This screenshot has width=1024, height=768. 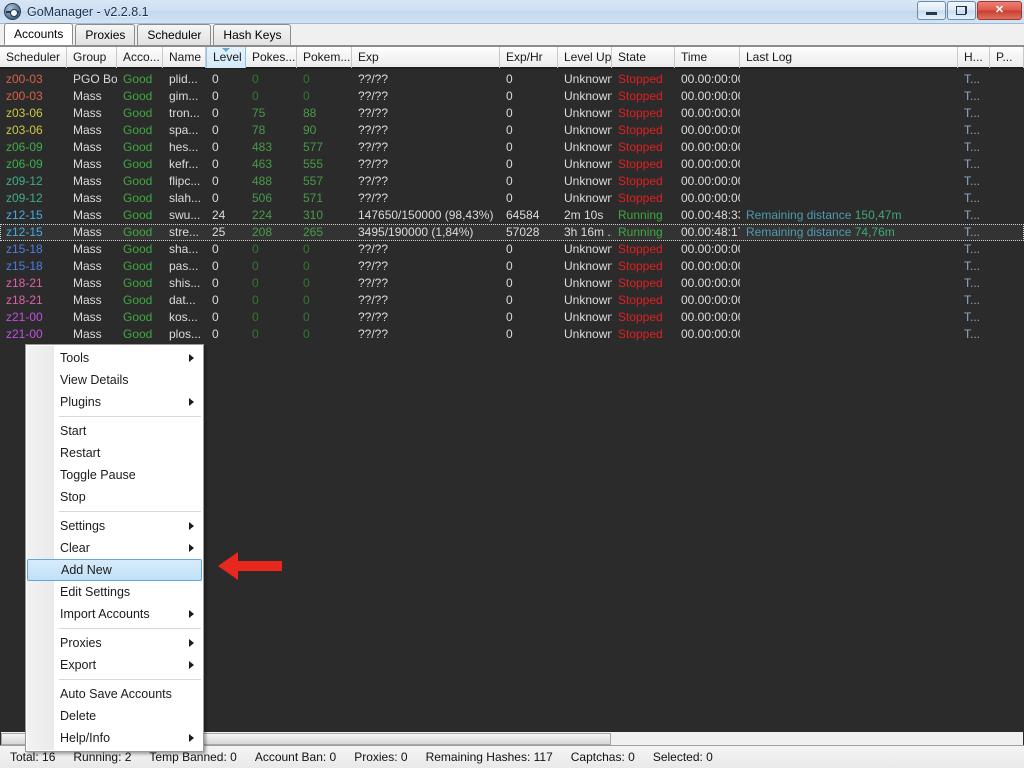 I want to click on menu-item-import-accounts: Import Accounts, so click(x=114, y=614).